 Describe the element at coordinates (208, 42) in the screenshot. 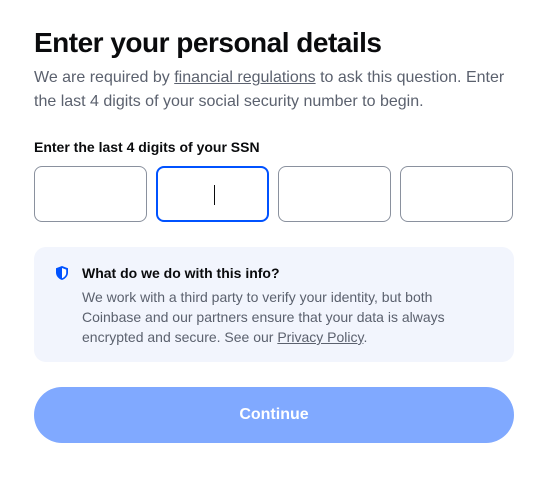

I see `page-title: Enter your personal details` at that location.